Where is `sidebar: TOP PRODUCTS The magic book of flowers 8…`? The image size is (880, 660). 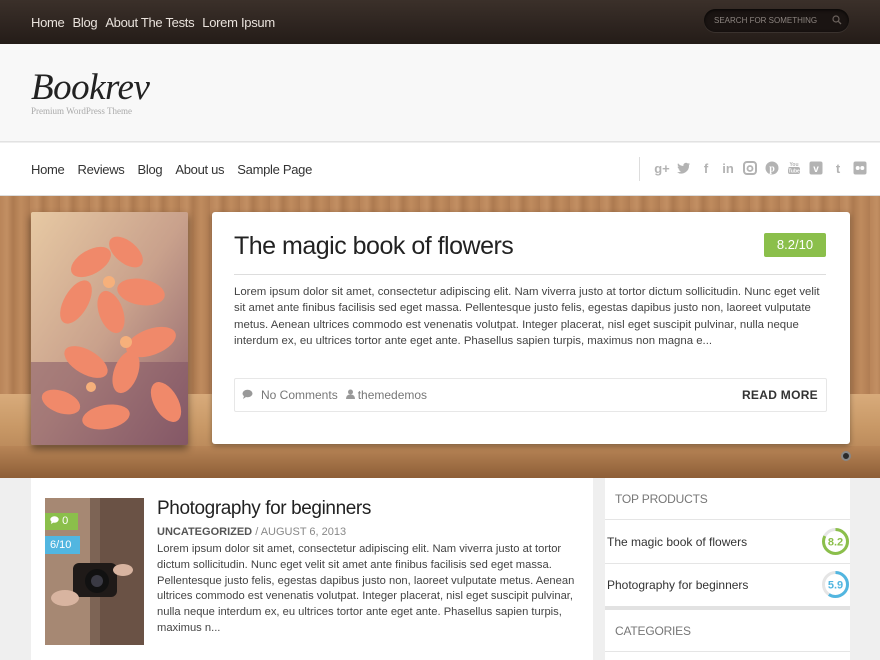 sidebar: TOP PRODUCTS The magic book of flowers 8… is located at coordinates (727, 569).